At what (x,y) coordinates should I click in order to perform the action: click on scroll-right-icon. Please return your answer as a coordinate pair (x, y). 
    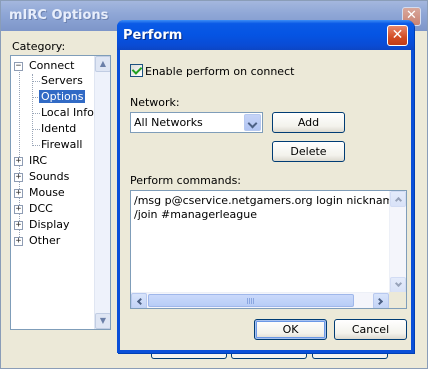
    Looking at the image, I should click on (381, 300).